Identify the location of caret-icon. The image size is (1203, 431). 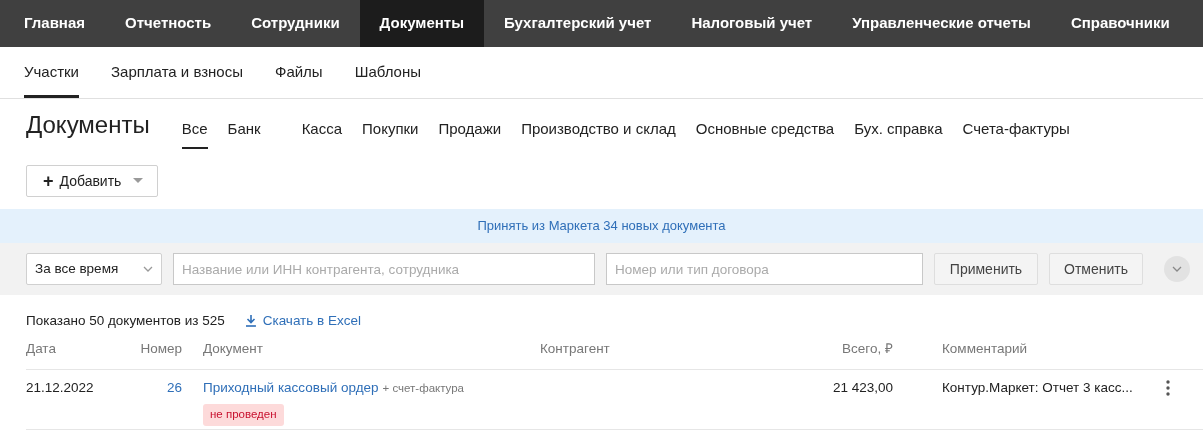
(138, 181).